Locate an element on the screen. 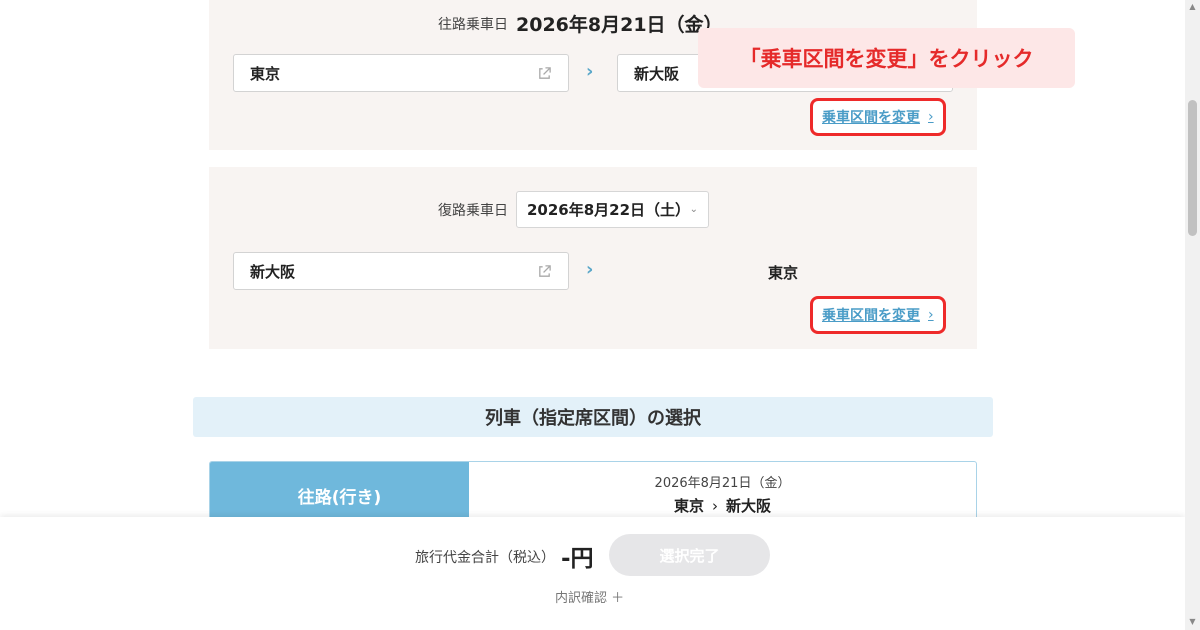  return-date-select: 2026年8月22日（土） ⌄ is located at coordinates (612, 209).